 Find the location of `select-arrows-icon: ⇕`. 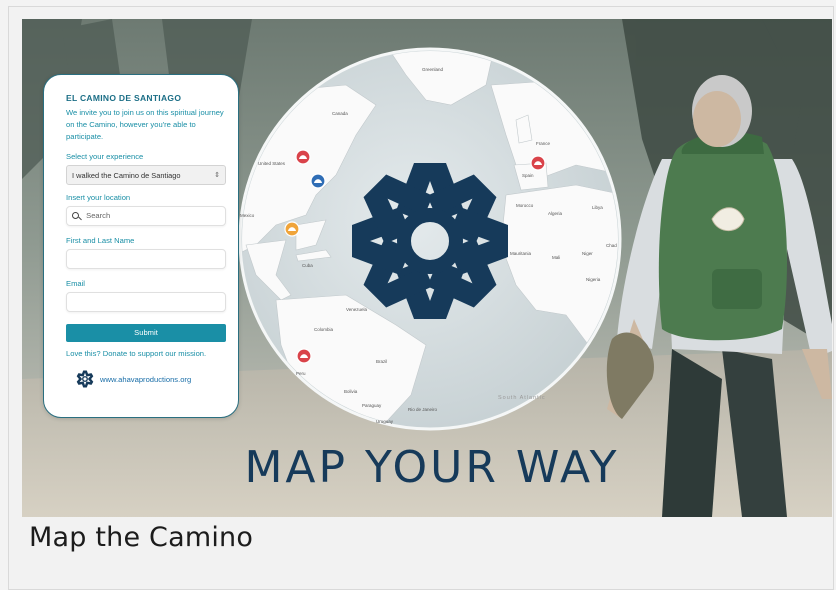

select-arrows-icon: ⇕ is located at coordinates (217, 175).